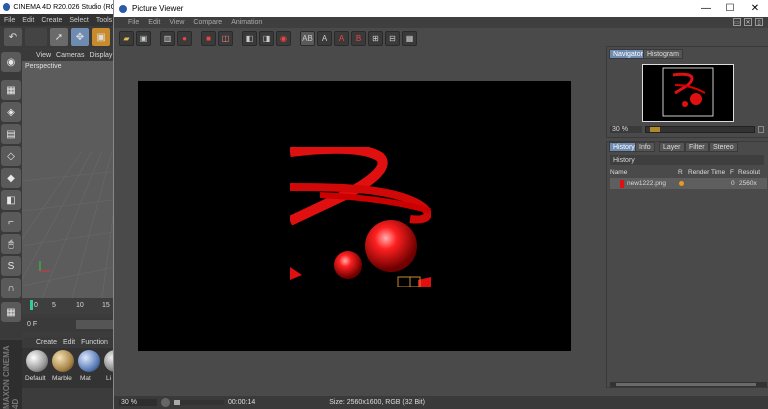  I want to click on status-zoom: 30 %, so click(138, 402).